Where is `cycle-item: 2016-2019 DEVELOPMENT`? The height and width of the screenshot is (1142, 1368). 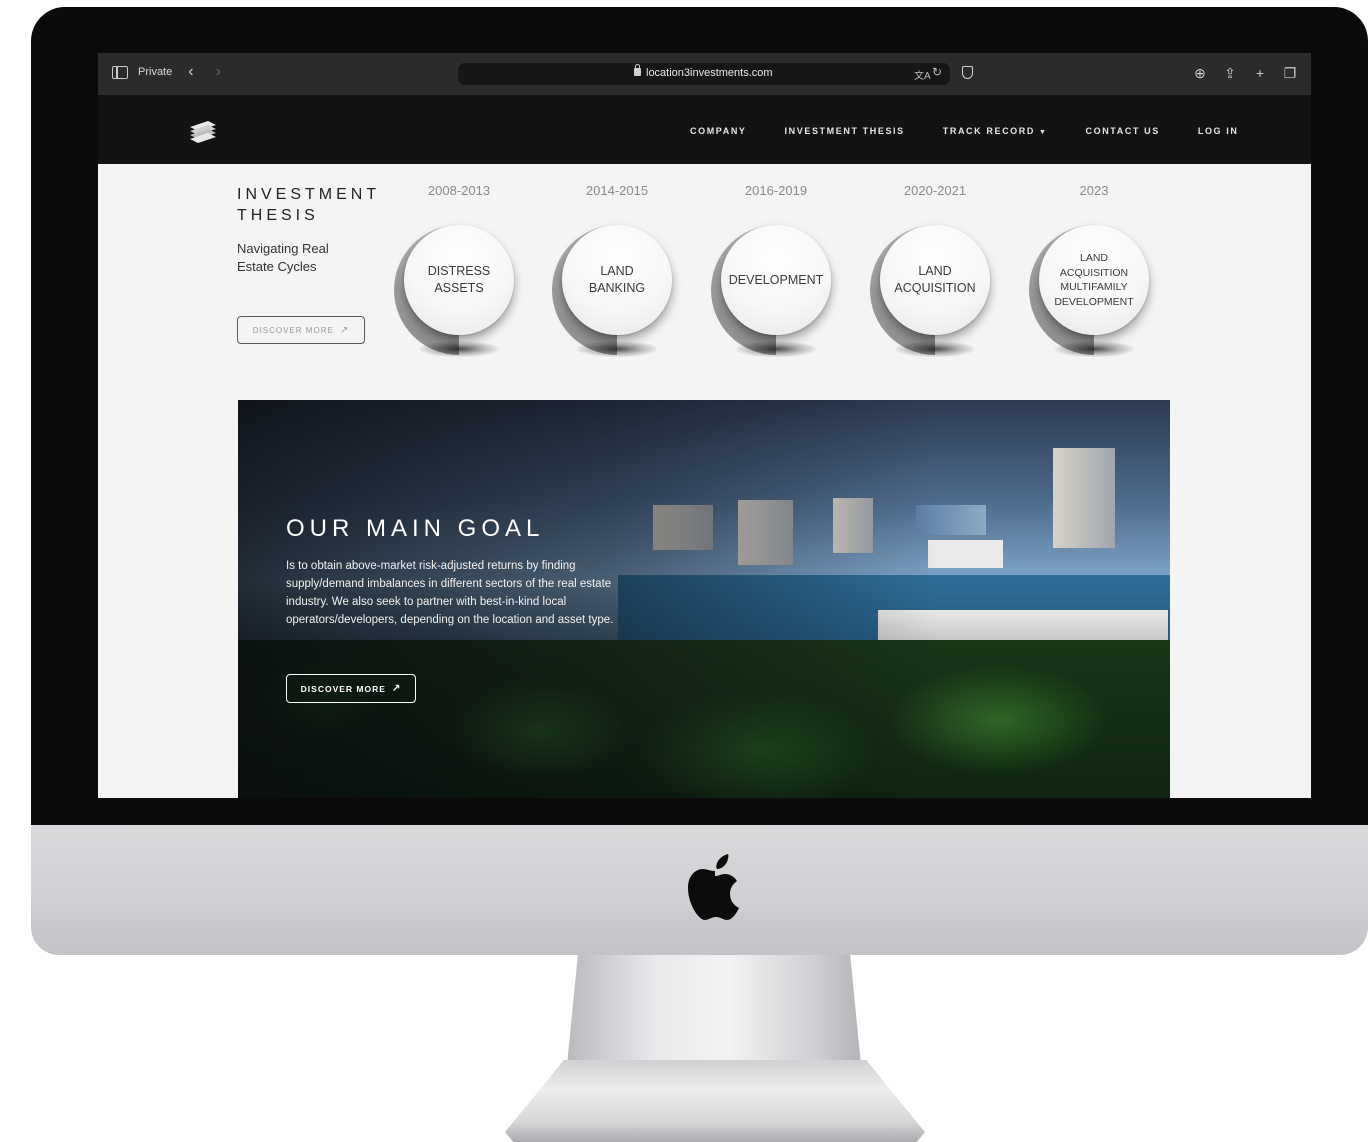
cycle-item: 2016-2019 DEVELOPMENT is located at coordinates (776, 270).